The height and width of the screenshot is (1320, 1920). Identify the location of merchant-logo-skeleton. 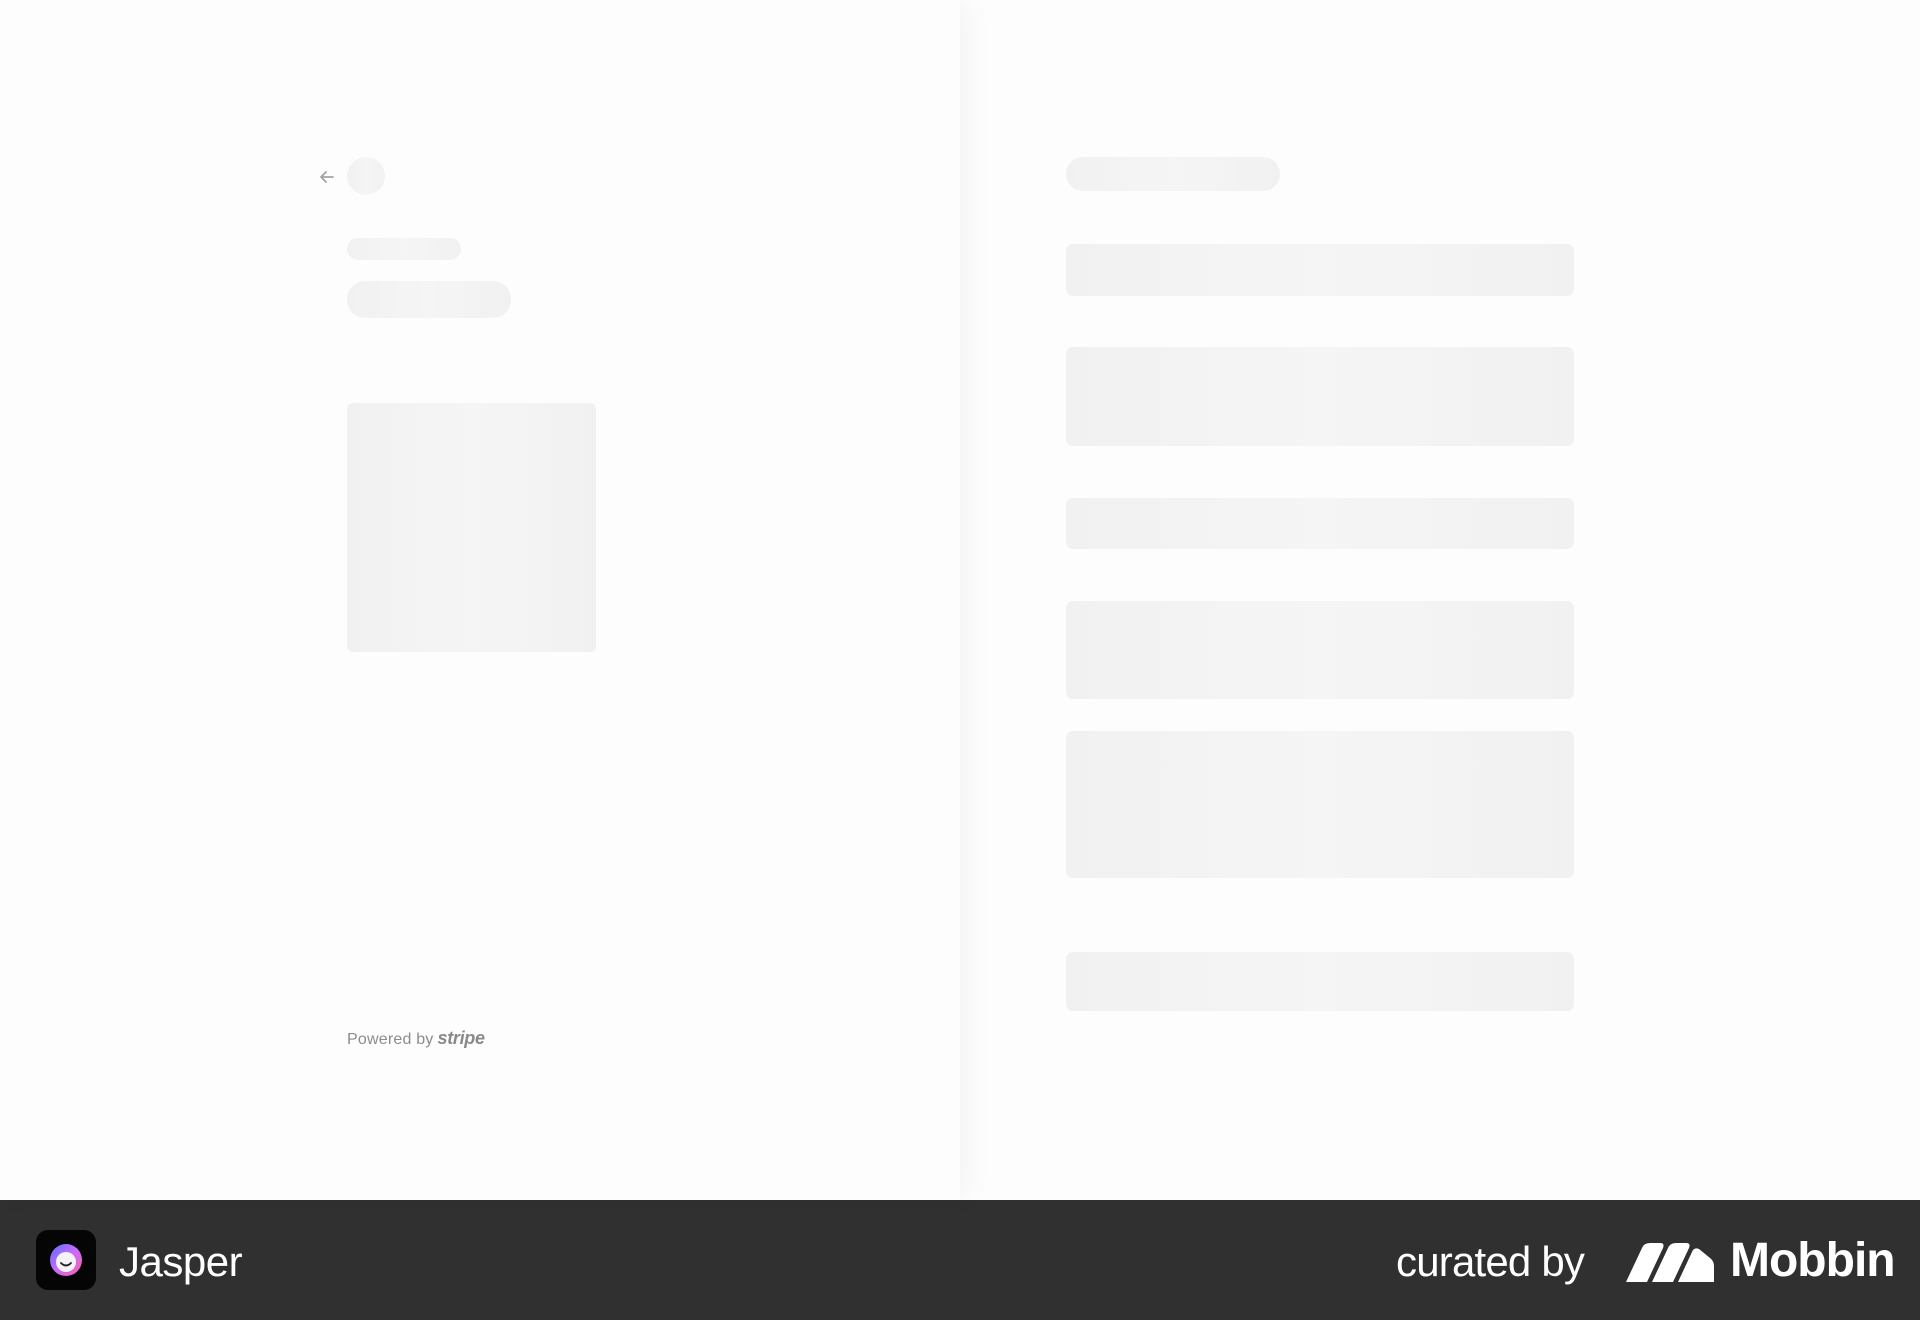
(366, 176).